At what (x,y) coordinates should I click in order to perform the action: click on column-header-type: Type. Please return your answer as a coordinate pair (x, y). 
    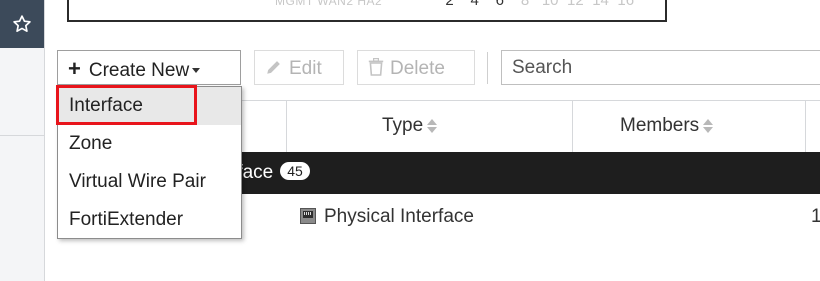
    Looking at the image, I should click on (410, 125).